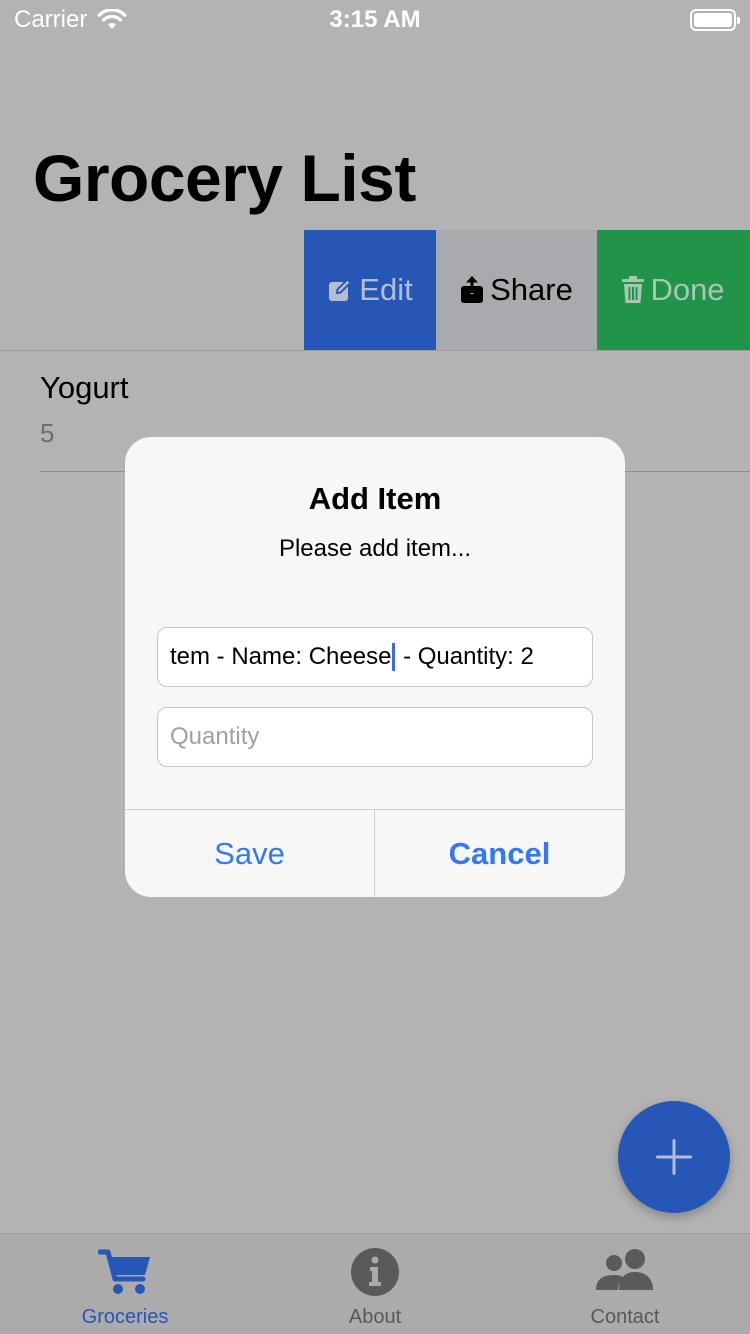 This screenshot has height=1334, width=750. I want to click on share-button: Share, so click(516, 290).